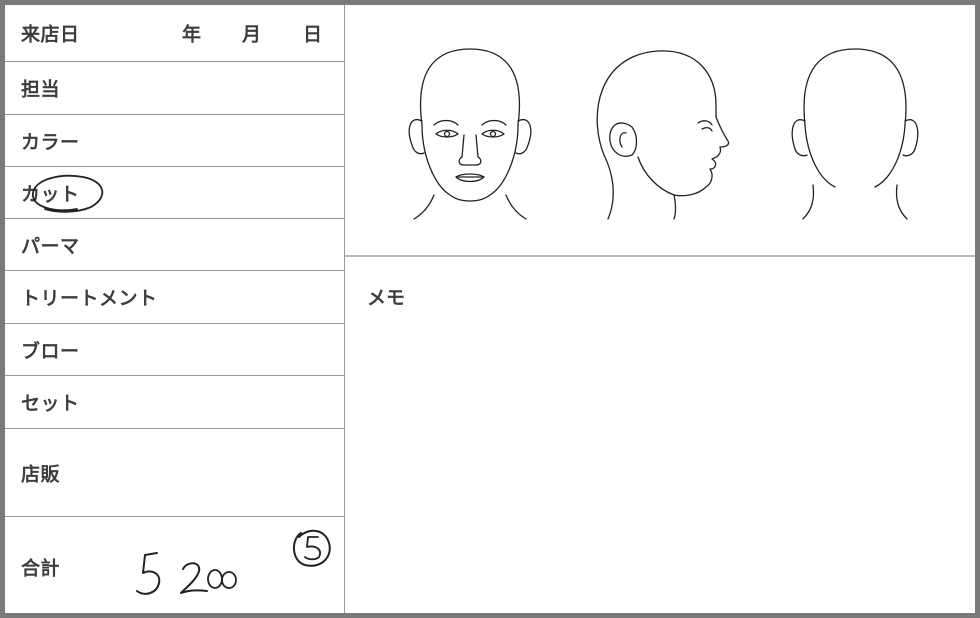 The image size is (980, 618). What do you see at coordinates (663, 135) in the screenshot?
I see `head-side-icon` at bounding box center [663, 135].